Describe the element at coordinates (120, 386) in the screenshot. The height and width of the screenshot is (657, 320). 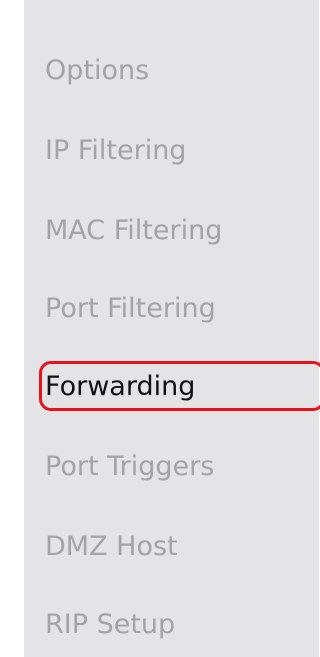
I see `sidebar-item-label: Forwarding` at that location.